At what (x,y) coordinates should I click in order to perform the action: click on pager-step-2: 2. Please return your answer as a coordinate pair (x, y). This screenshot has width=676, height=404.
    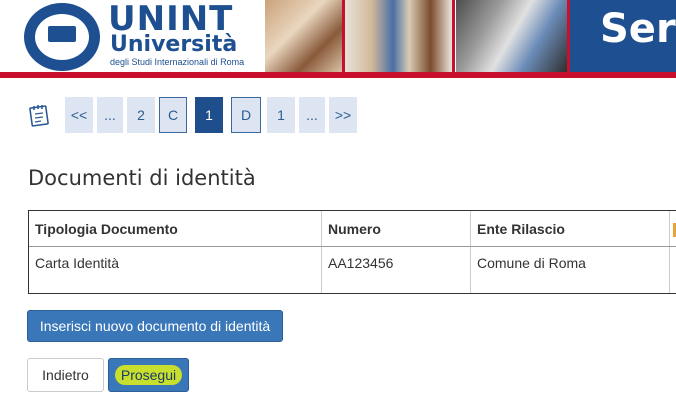
    Looking at the image, I should click on (141, 115).